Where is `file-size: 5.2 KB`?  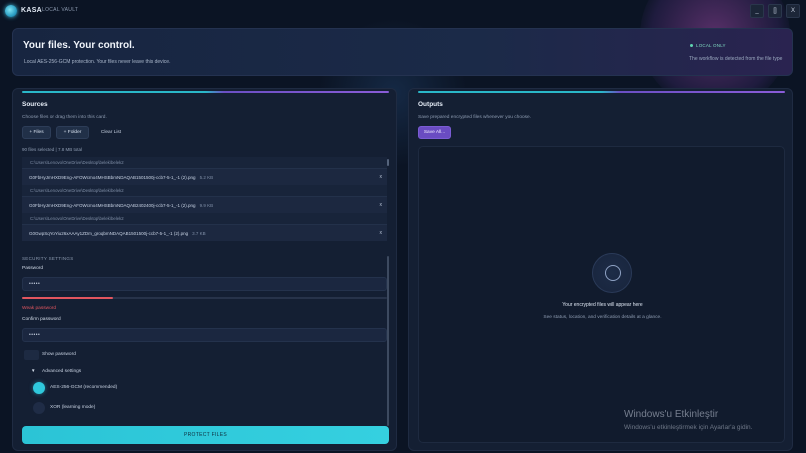
file-size: 5.2 KB is located at coordinates (206, 177).